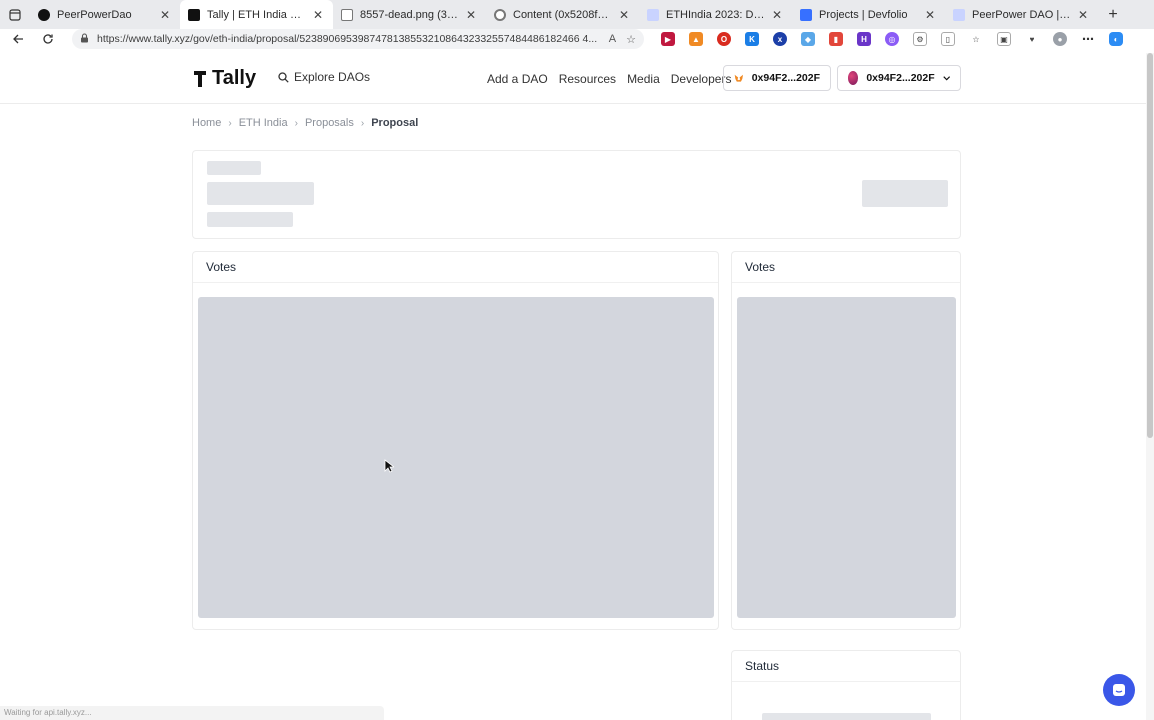 Image resolution: width=1154 pixels, height=720 pixels. Describe the element at coordinates (48, 39) in the screenshot. I see `reload-icon` at that location.